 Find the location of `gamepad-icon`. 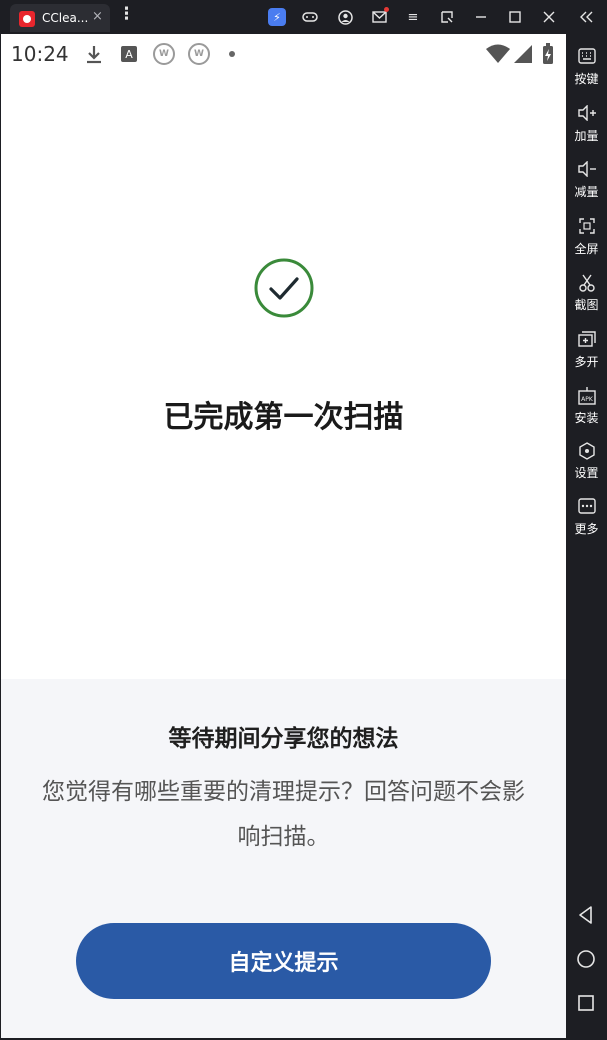

gamepad-icon is located at coordinates (310, 17).